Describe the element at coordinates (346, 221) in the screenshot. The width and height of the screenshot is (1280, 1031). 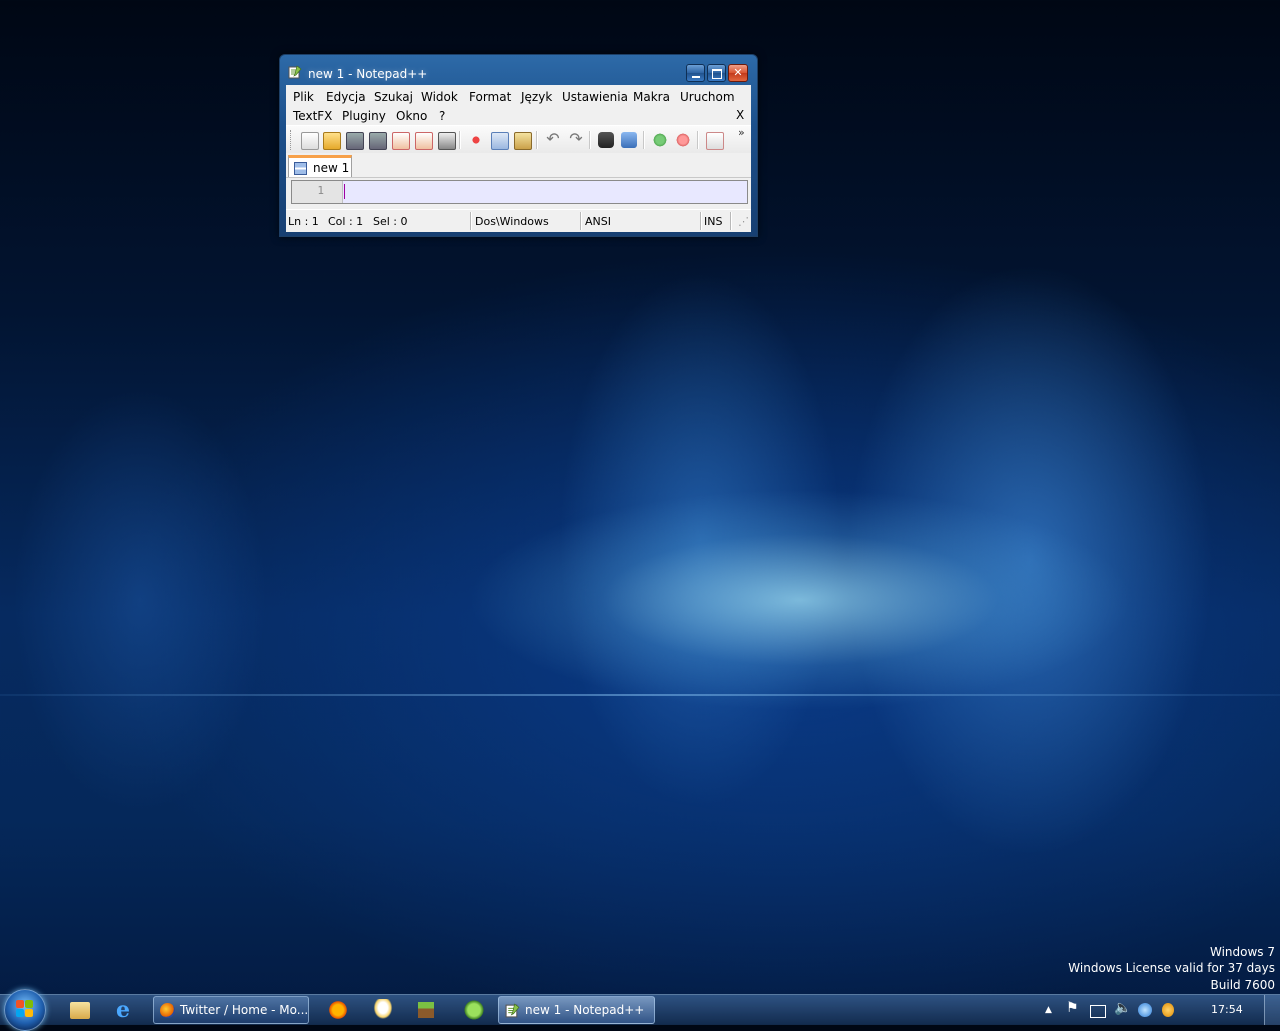
I see `status-column: Col : 1` at that location.